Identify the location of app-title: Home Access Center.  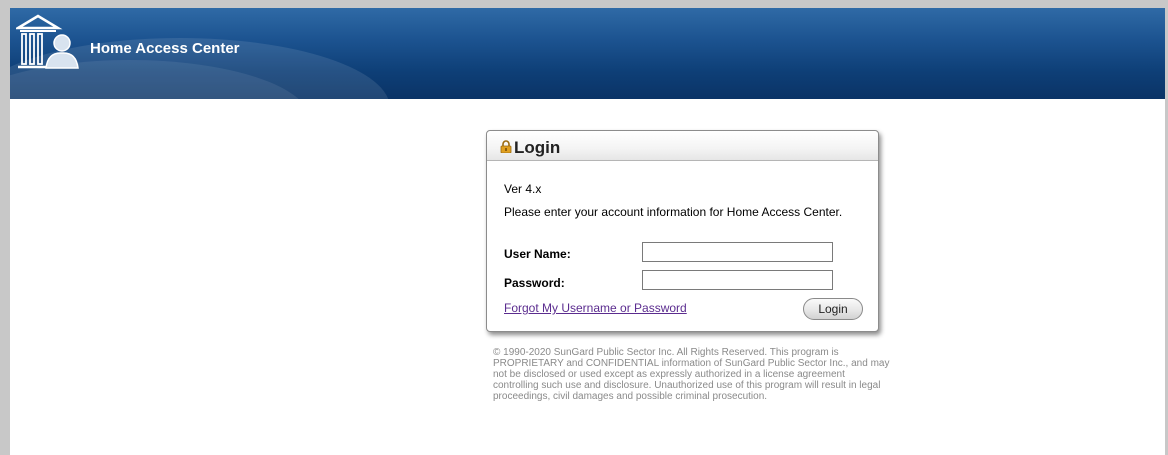
(165, 48).